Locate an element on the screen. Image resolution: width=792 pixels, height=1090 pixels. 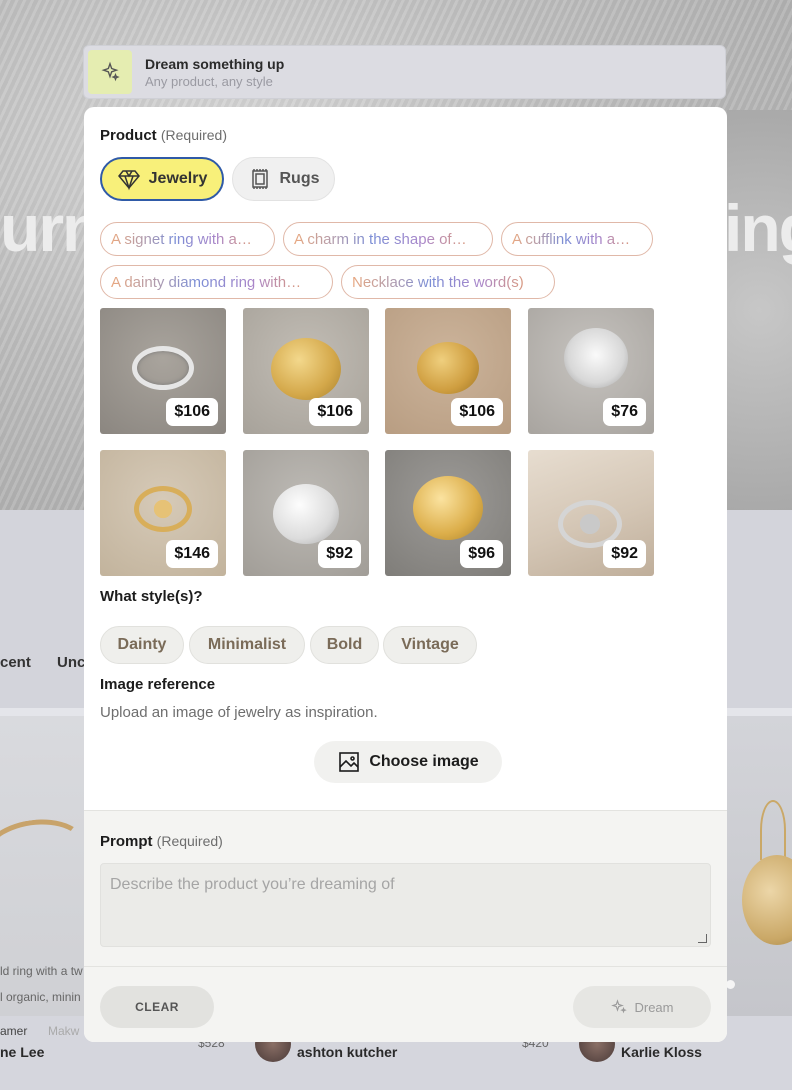
product-option-label: Jewelry is located at coordinates (178, 178).